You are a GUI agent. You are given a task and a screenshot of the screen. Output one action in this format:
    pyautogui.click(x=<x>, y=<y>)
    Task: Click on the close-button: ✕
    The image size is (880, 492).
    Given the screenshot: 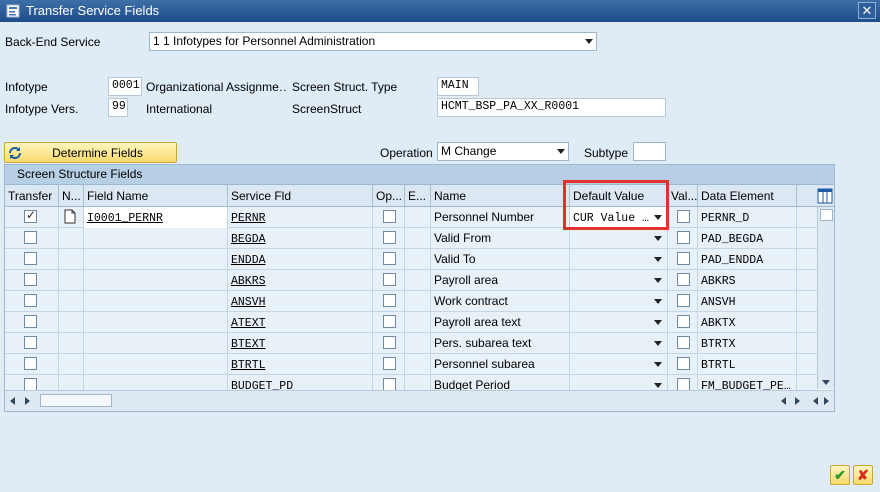 What is the action you would take?
    pyautogui.click(x=867, y=10)
    